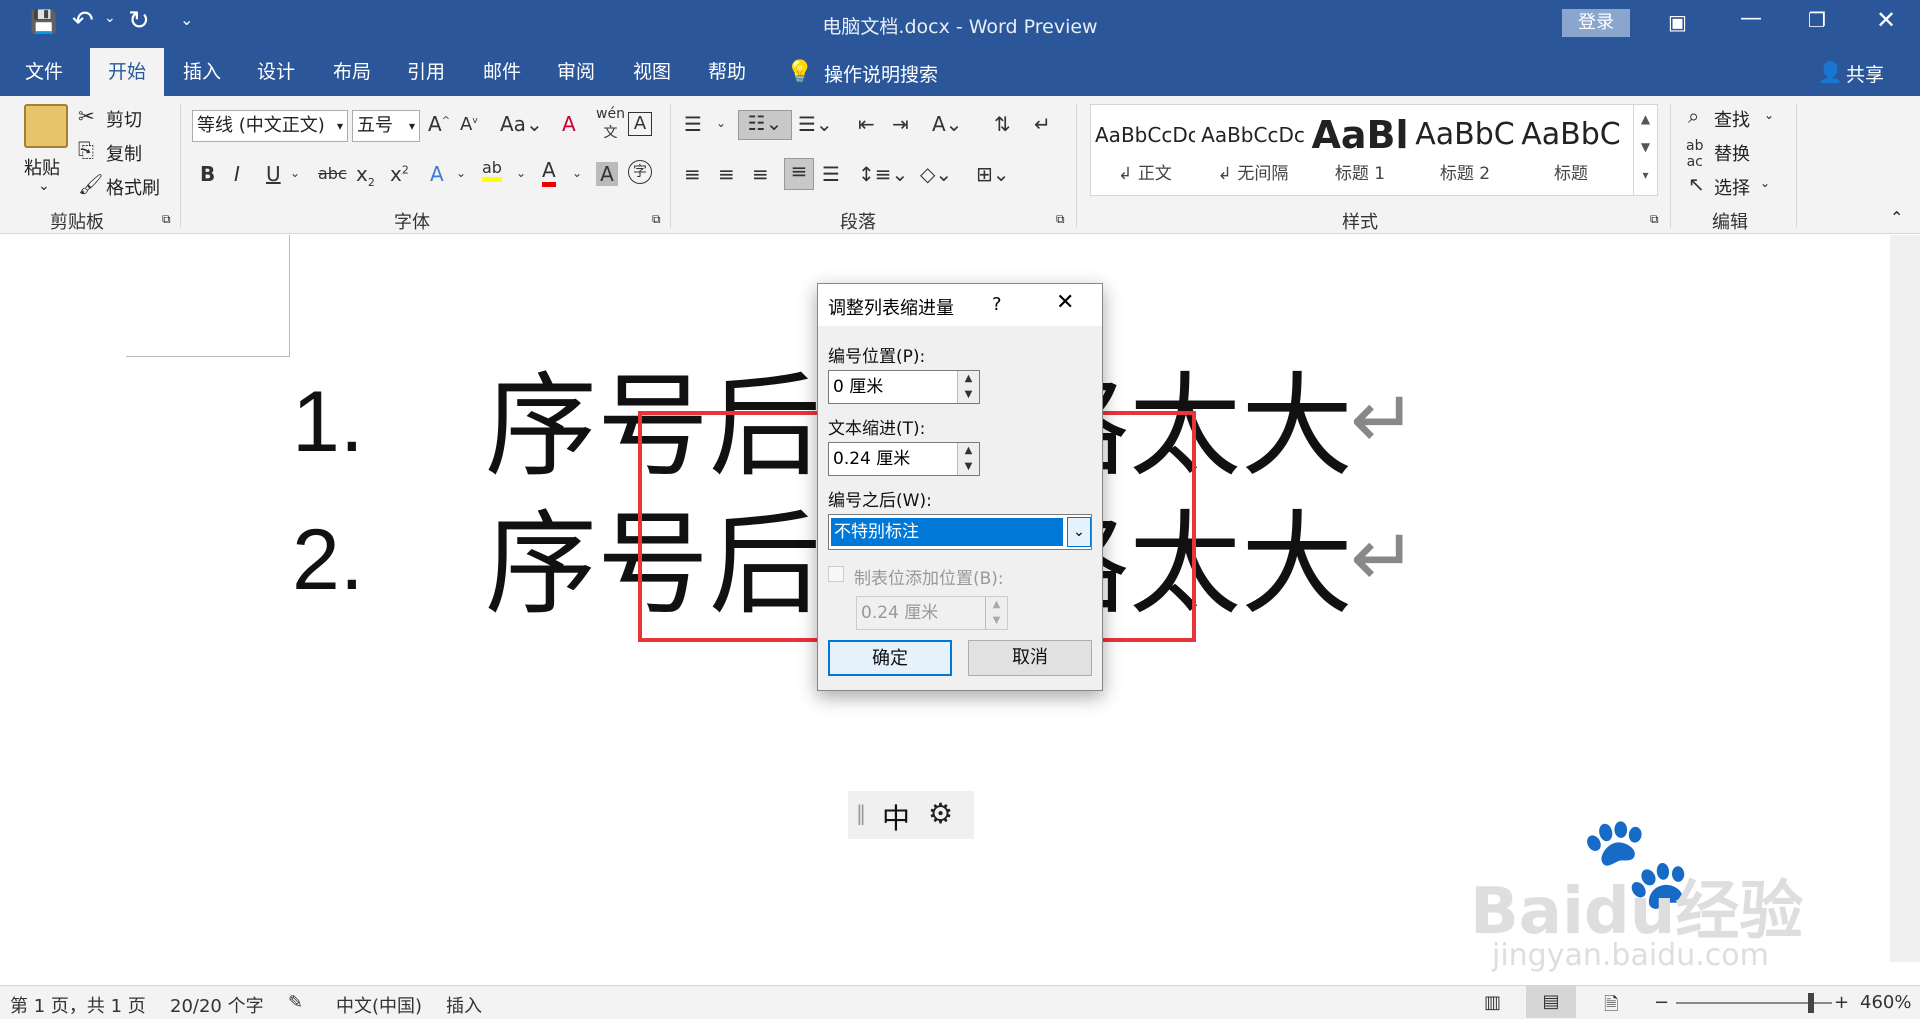 Image resolution: width=1920 pixels, height=1022 pixels. What do you see at coordinates (273, 174) in the screenshot?
I see `underline-icon: U` at bounding box center [273, 174].